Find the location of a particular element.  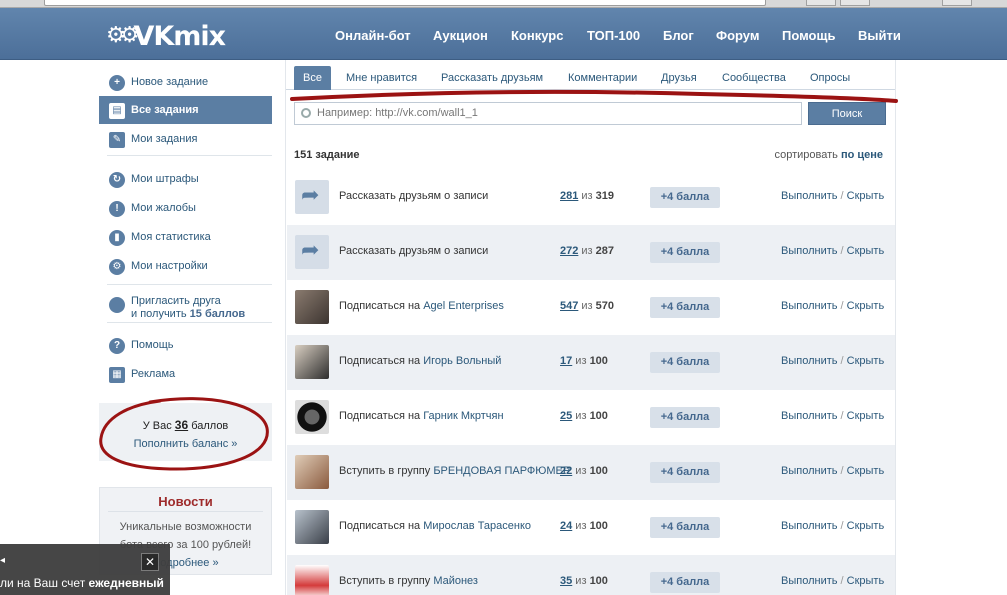

sidebar-item: + Новое задание is located at coordinates (185, 82).